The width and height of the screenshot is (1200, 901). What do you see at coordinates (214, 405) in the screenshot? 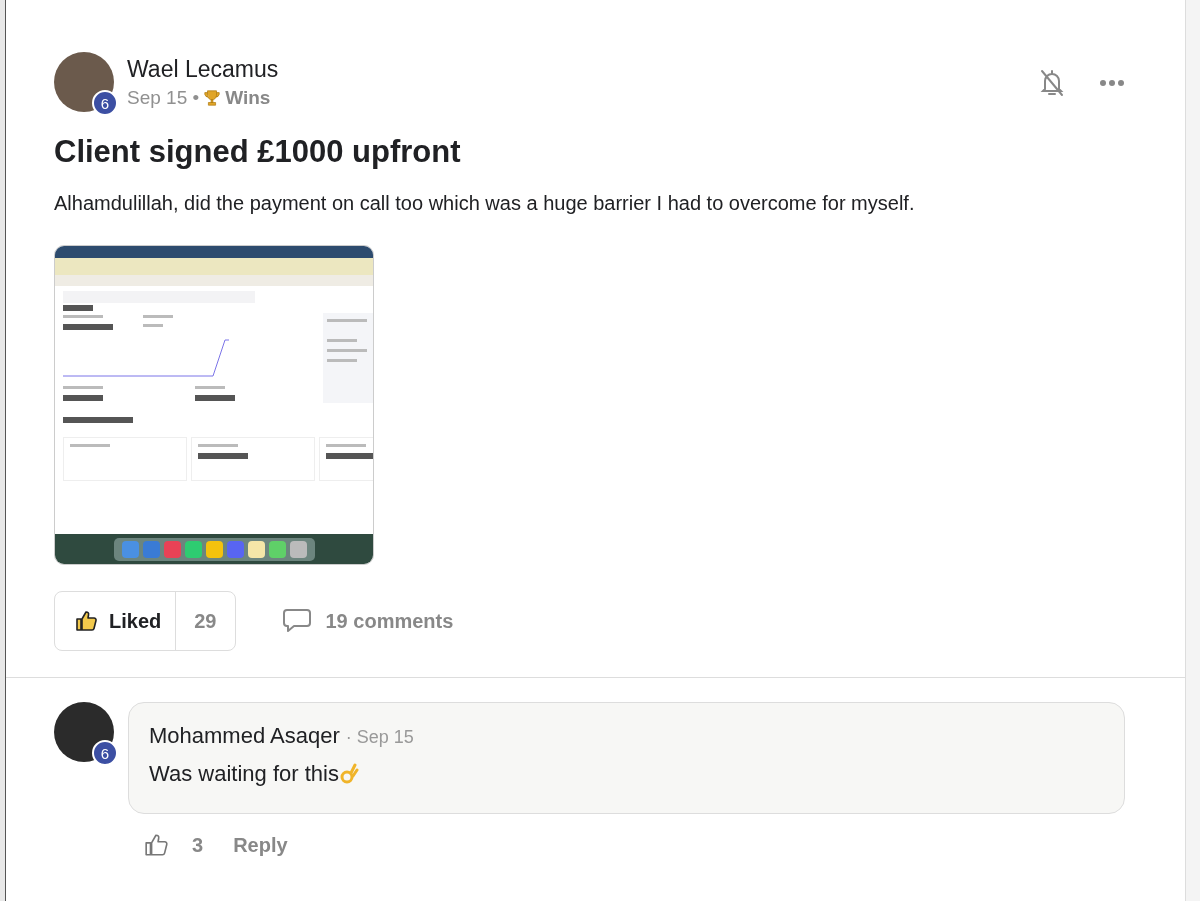
I see `screenshot-thumbnail` at bounding box center [214, 405].